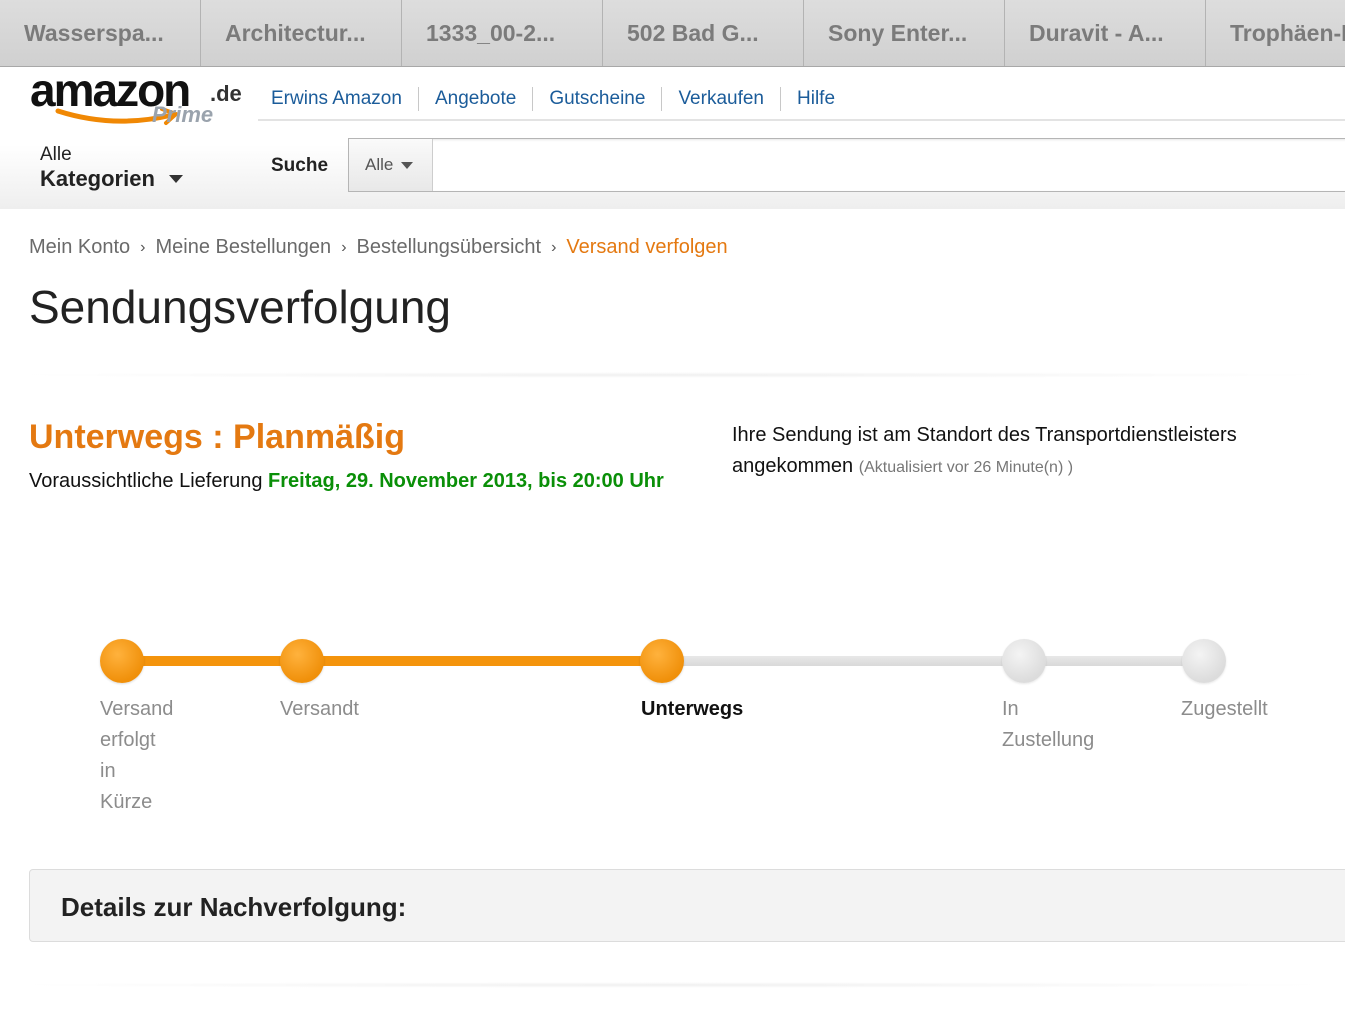 The width and height of the screenshot is (1345, 1009). Describe the element at coordinates (1010, 709) in the screenshot. I see `step-label-line: In` at that location.